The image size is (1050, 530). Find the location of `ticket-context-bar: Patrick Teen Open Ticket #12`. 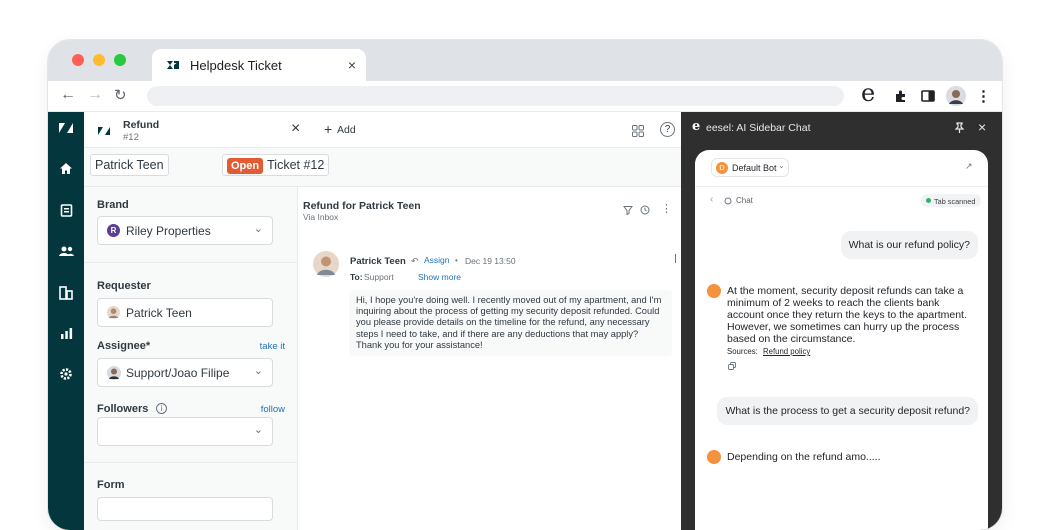

ticket-context-bar: Patrick Teen Open Ticket #12 is located at coordinates (382, 167).